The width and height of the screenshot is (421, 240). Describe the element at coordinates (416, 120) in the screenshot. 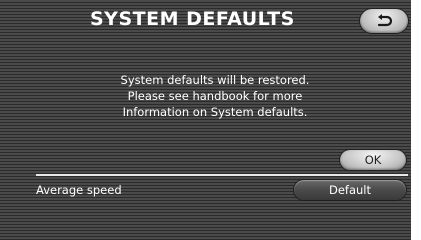

I see `screen-border` at that location.